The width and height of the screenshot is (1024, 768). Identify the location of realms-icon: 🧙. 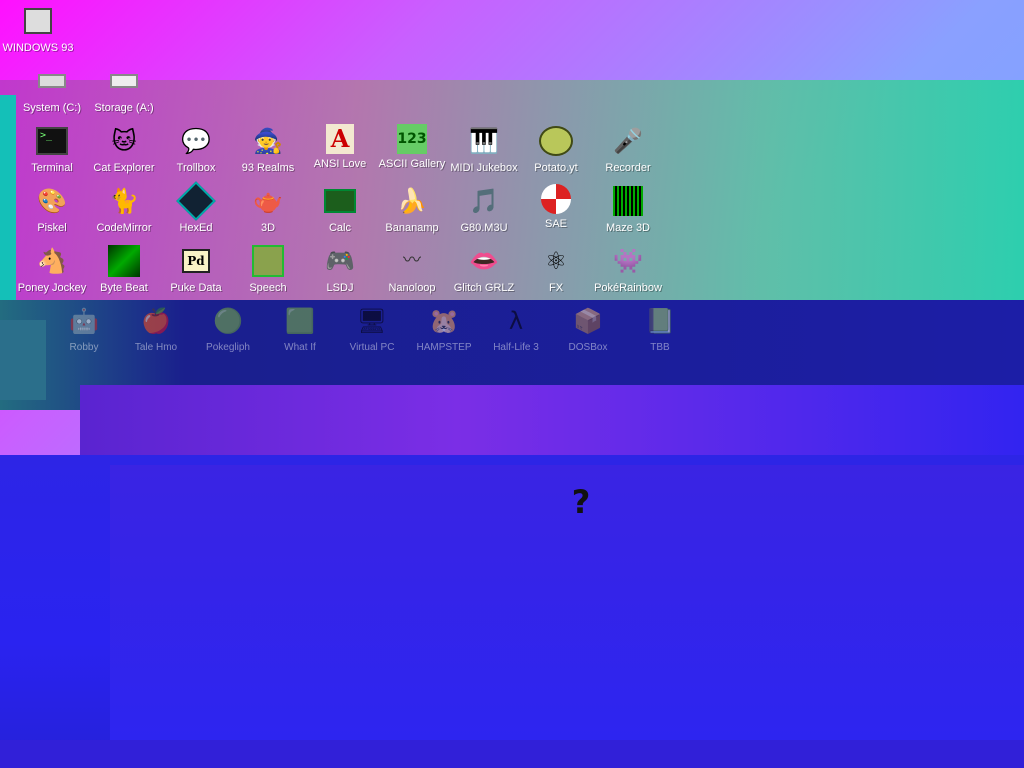
(268, 141).